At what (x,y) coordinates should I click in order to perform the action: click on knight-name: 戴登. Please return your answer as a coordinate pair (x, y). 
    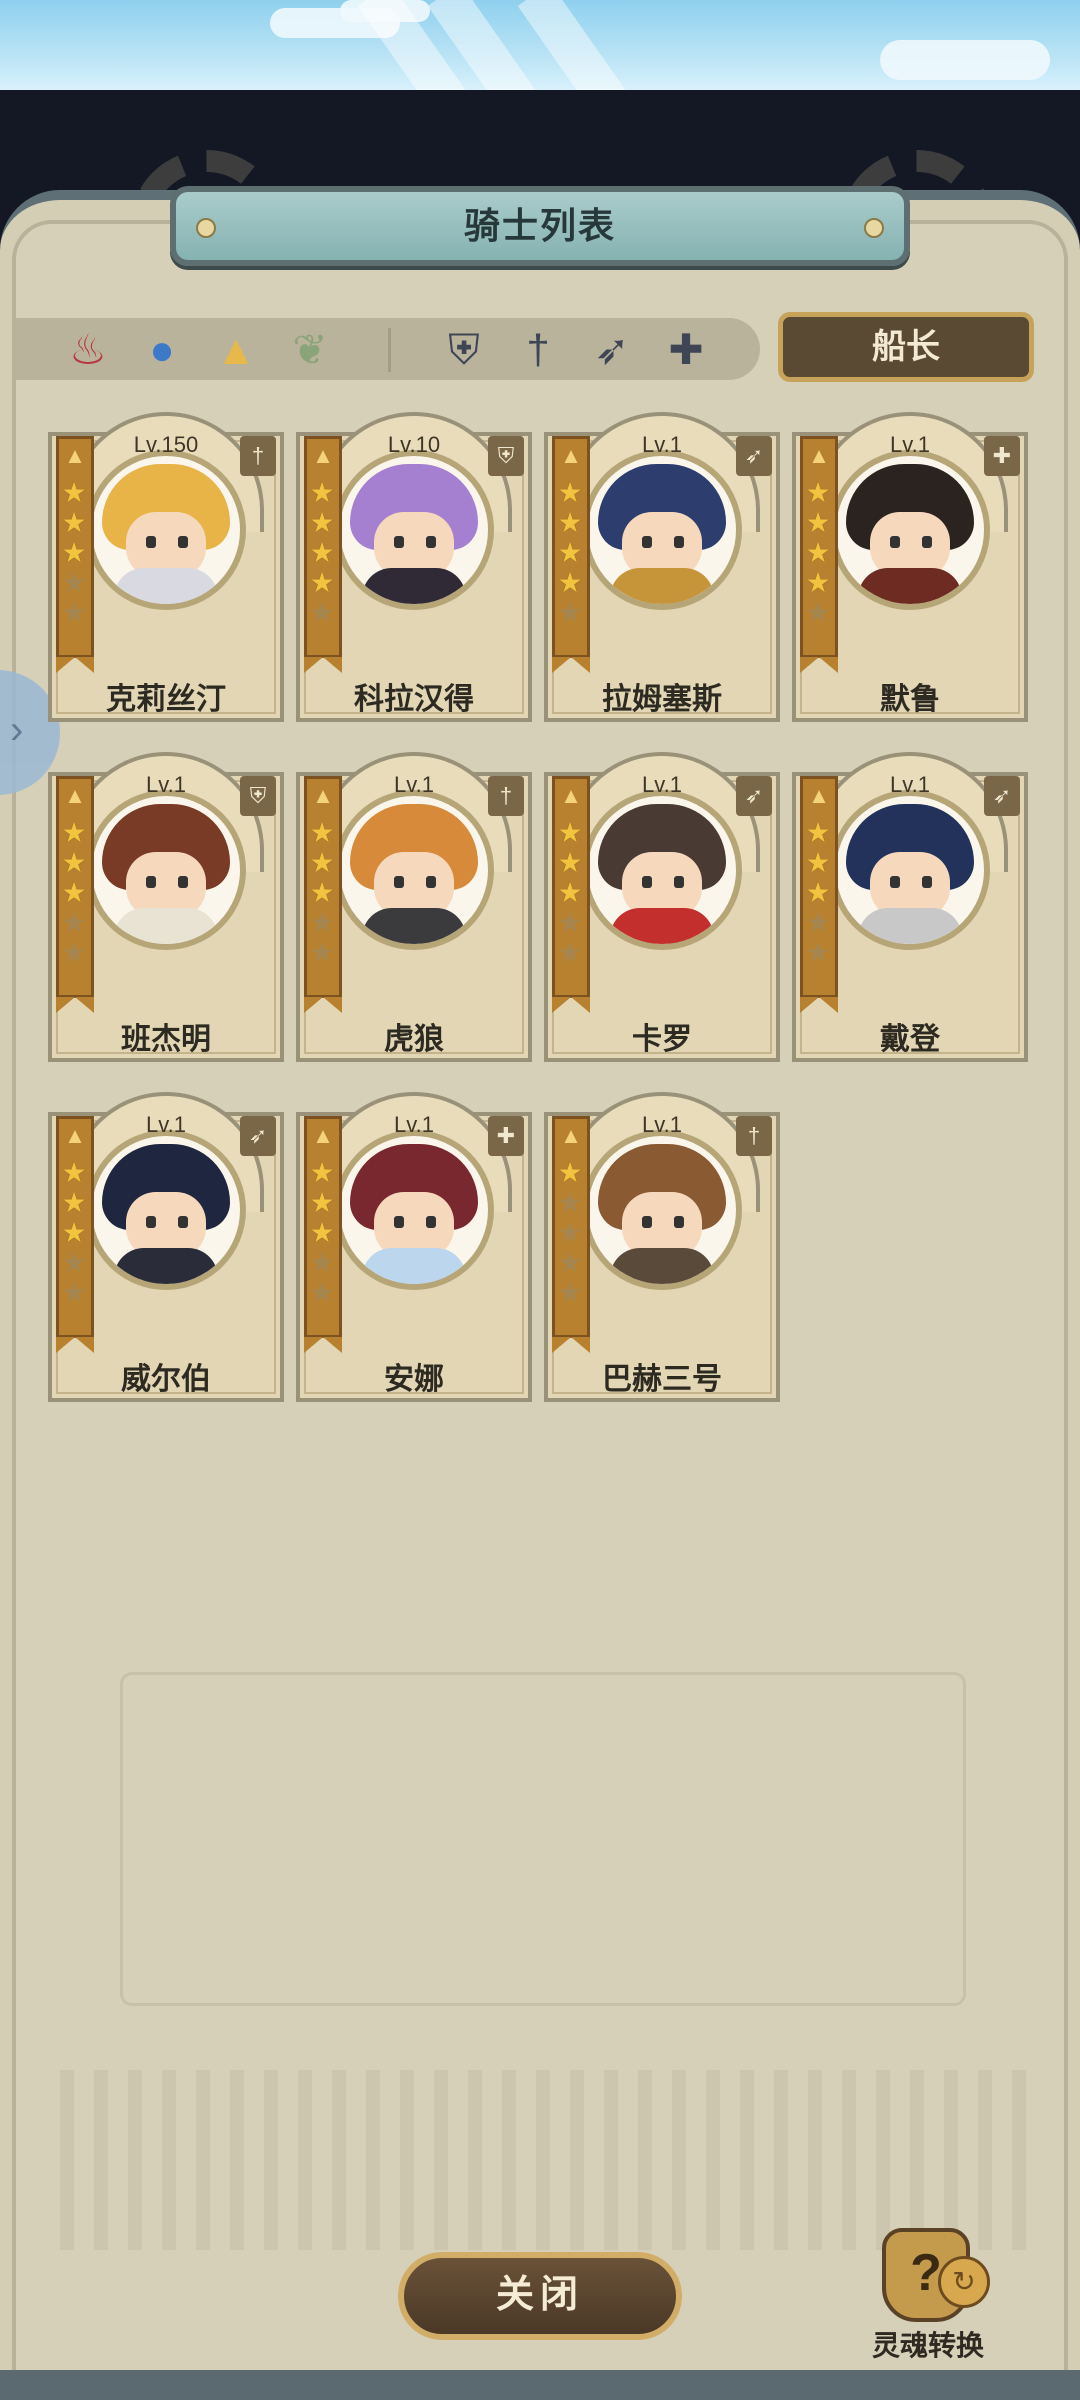
    Looking at the image, I should click on (910, 1039).